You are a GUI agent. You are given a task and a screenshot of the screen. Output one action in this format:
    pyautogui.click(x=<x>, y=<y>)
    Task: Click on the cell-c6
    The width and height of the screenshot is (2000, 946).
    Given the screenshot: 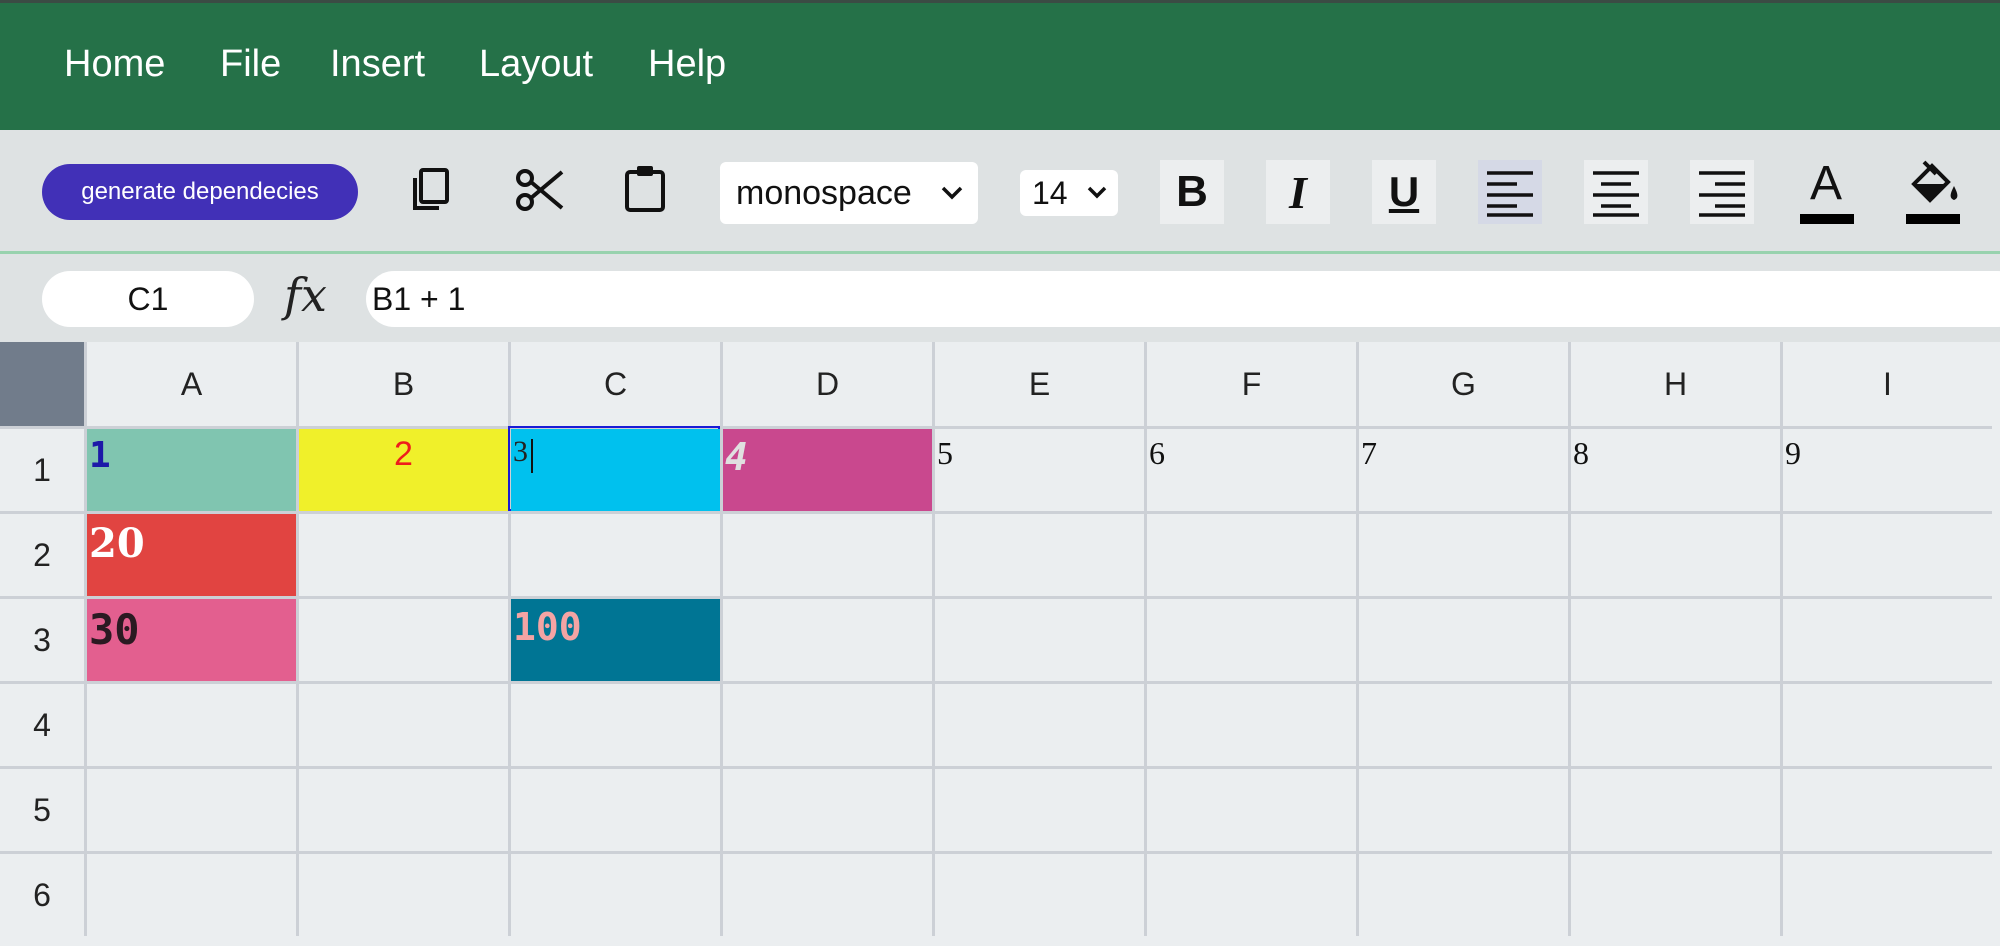 What is the action you would take?
    pyautogui.click(x=614, y=893)
    